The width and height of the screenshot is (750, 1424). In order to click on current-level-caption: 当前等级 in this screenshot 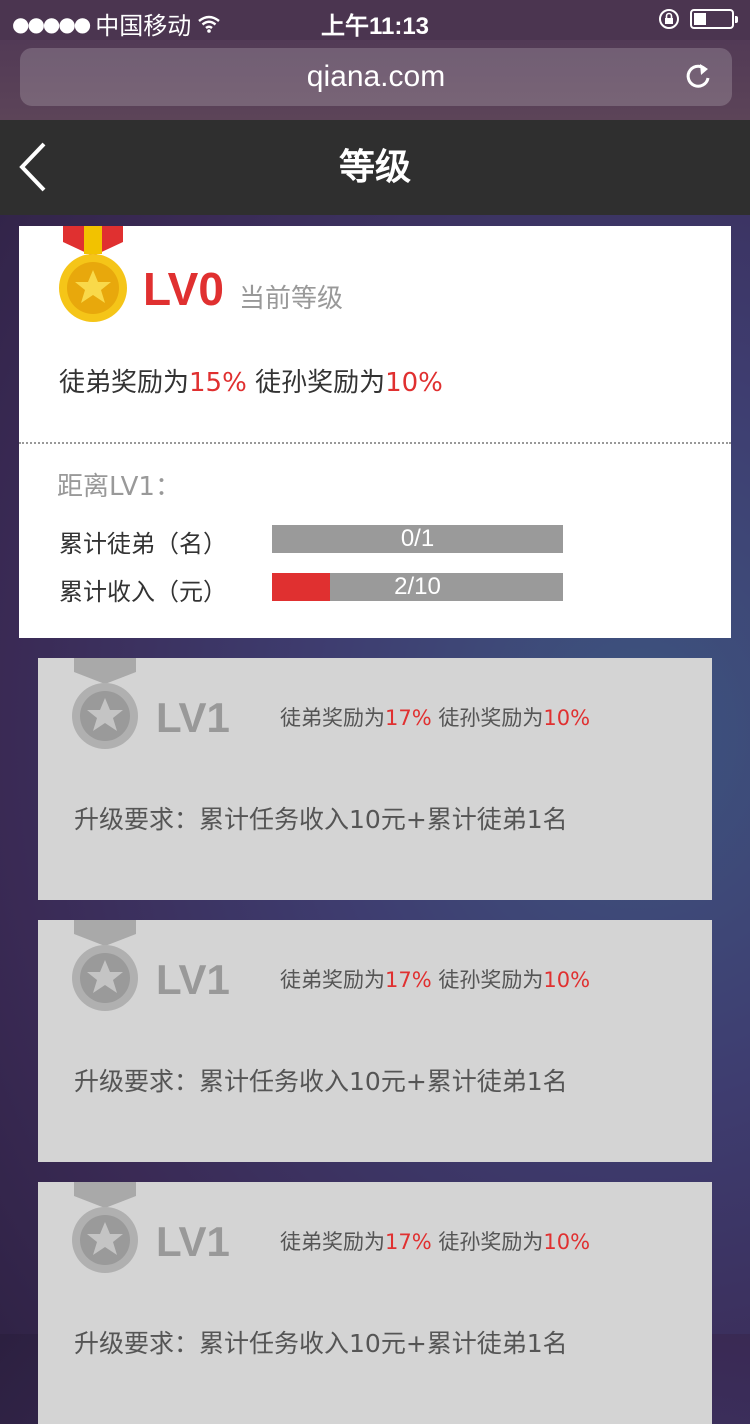, I will do `click(291, 299)`.